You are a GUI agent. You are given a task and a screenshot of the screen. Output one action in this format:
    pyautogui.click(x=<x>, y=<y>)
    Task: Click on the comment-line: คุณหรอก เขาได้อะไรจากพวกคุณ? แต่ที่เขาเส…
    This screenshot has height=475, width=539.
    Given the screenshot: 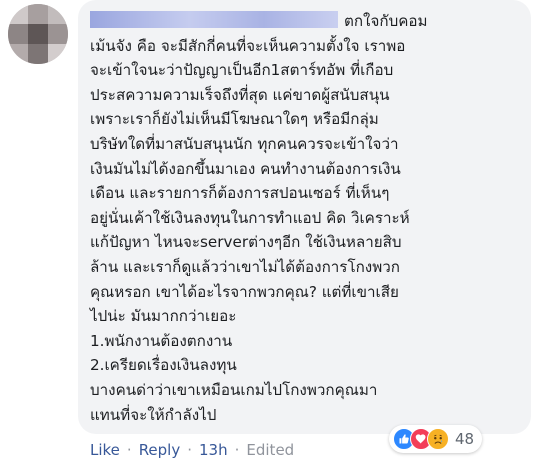 What is the action you would take?
    pyautogui.click(x=244, y=291)
    